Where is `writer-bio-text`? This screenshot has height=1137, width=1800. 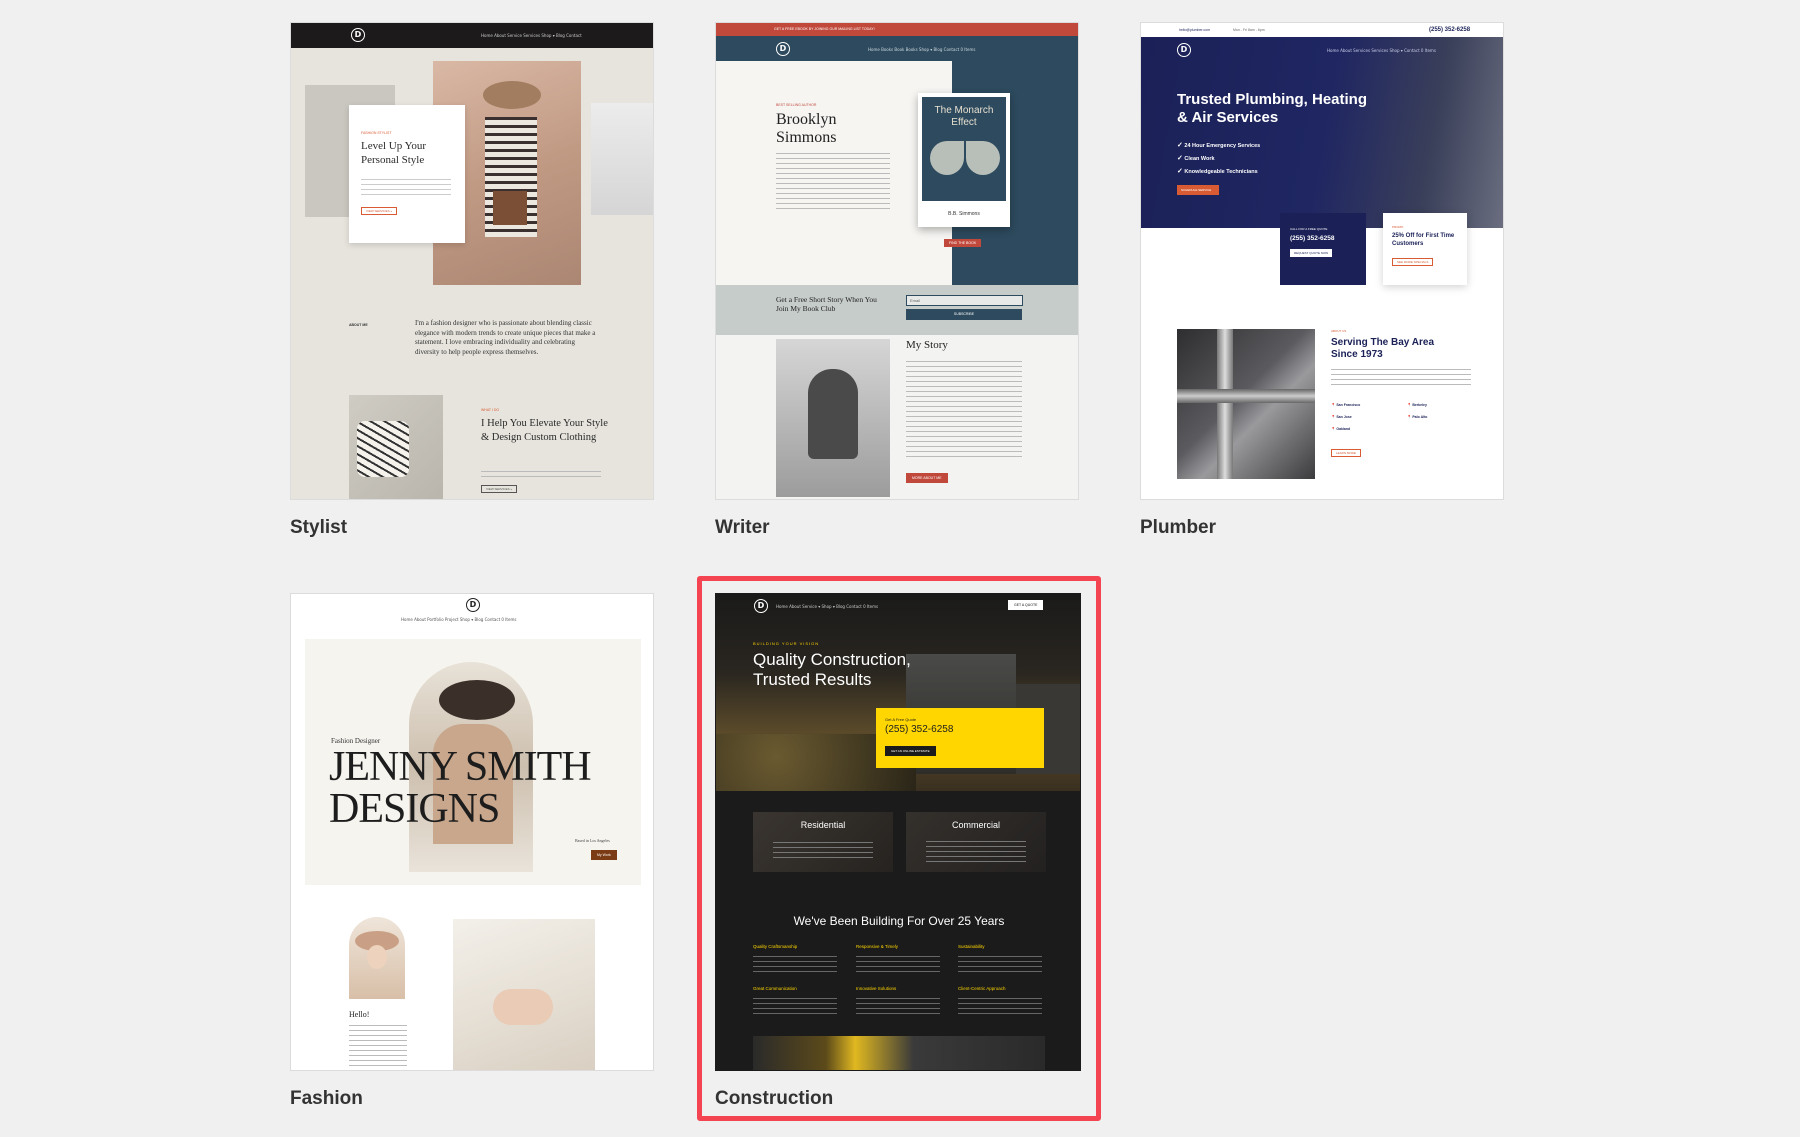 writer-bio-text is located at coordinates (833, 181).